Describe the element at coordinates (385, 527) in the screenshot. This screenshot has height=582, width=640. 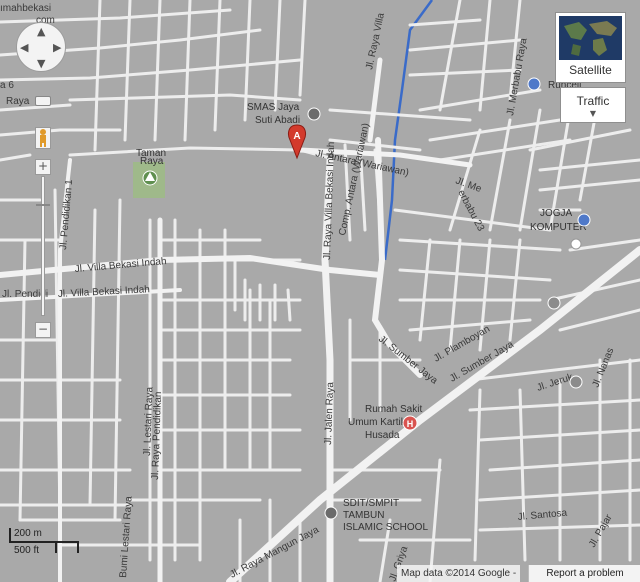
I see `poi-sdit-line3: ISLAMIC SCHOOL` at that location.